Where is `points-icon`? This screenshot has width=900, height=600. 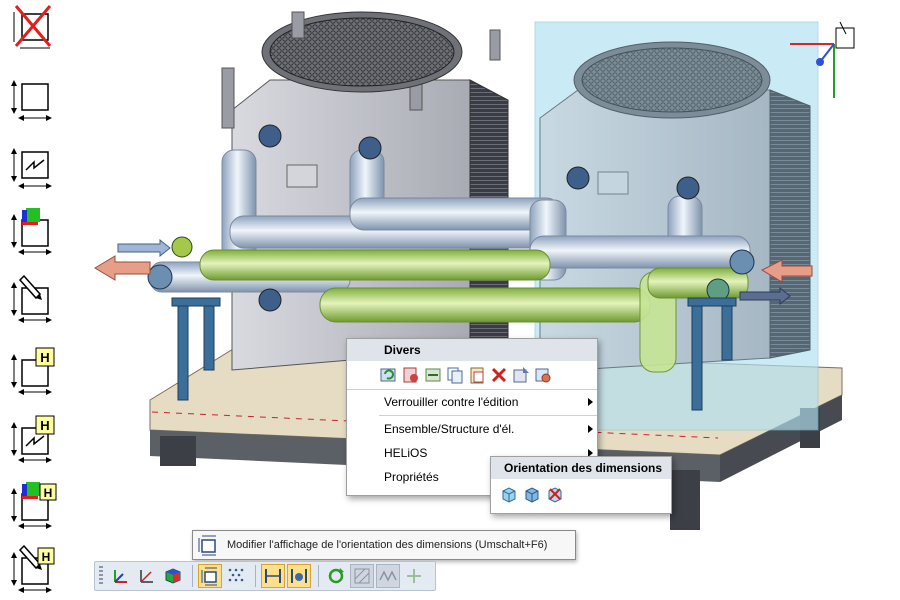
points-icon is located at coordinates (236, 575).